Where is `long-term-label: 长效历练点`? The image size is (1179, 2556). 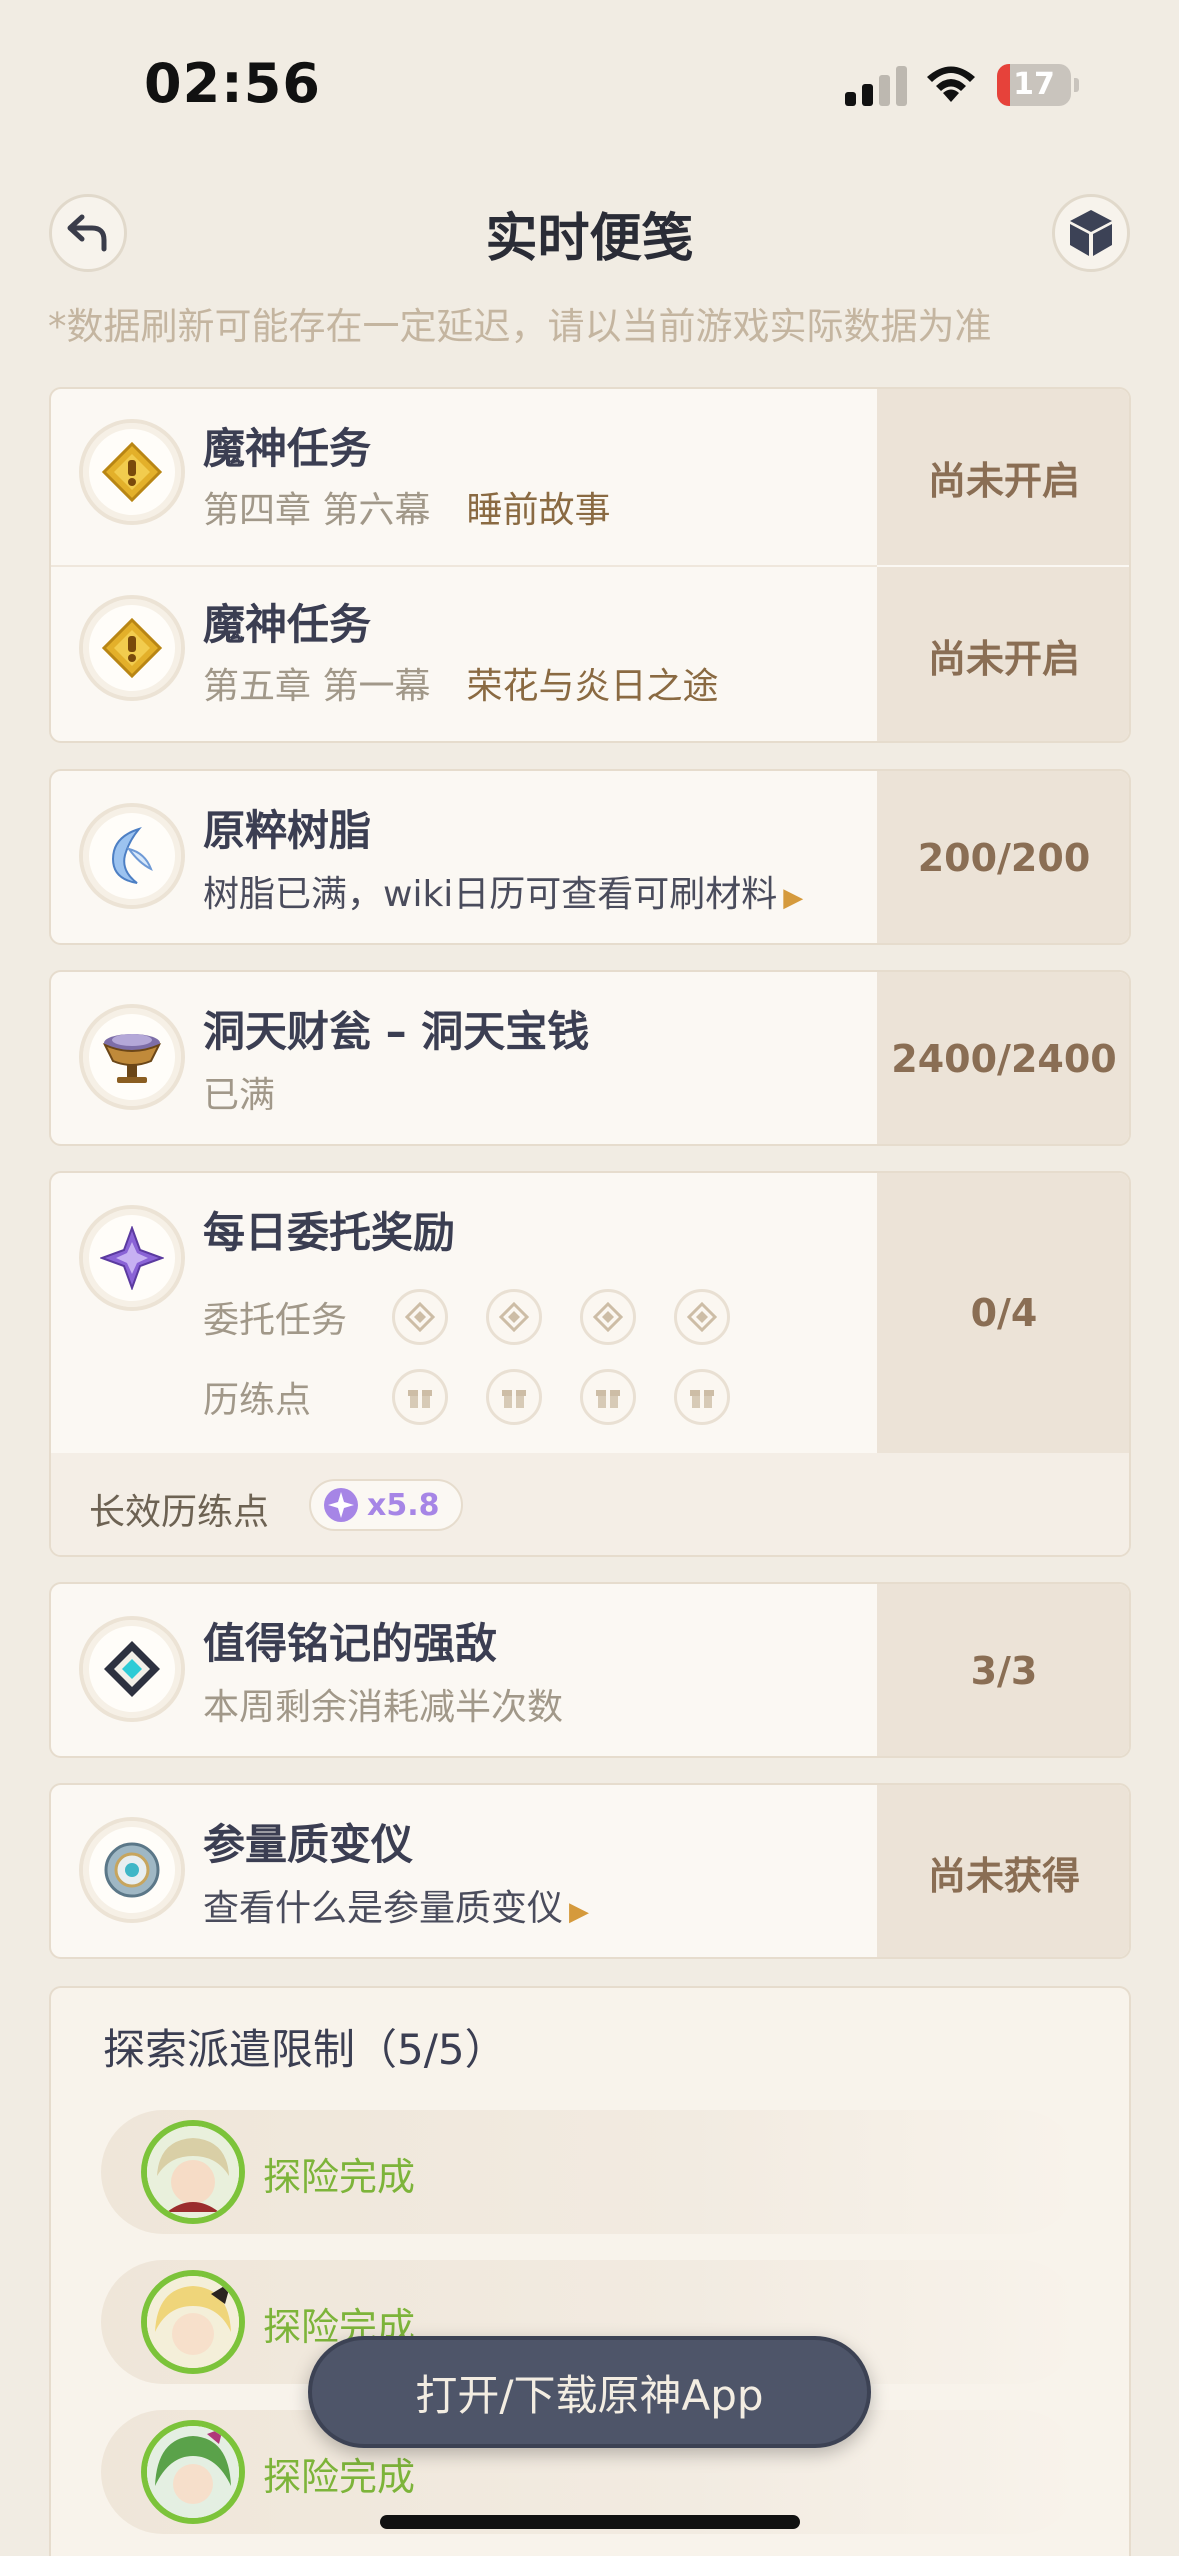
long-term-label: 长效历练点 is located at coordinates (179, 1512).